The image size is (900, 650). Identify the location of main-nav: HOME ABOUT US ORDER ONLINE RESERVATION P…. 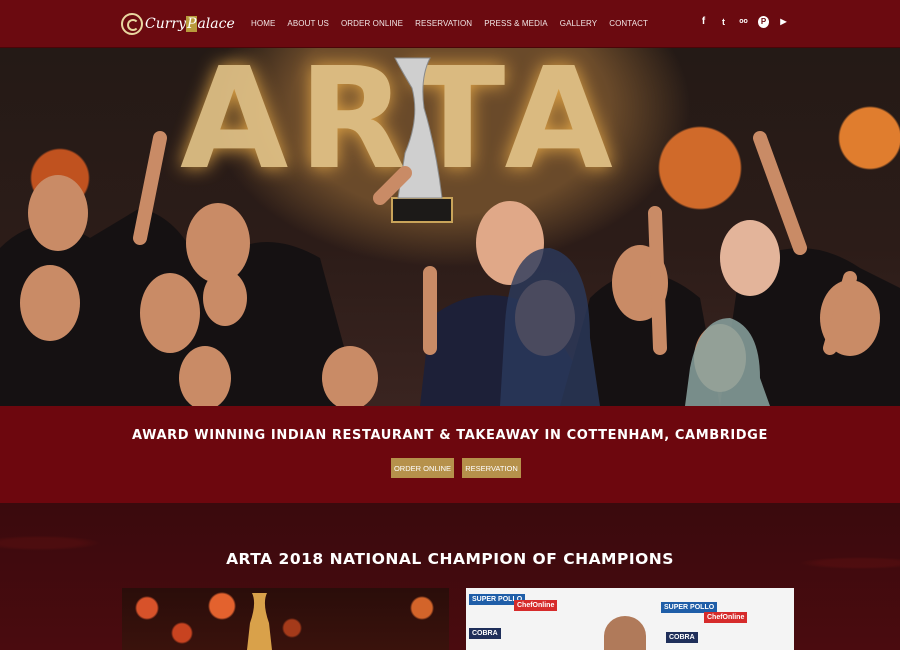
(455, 23).